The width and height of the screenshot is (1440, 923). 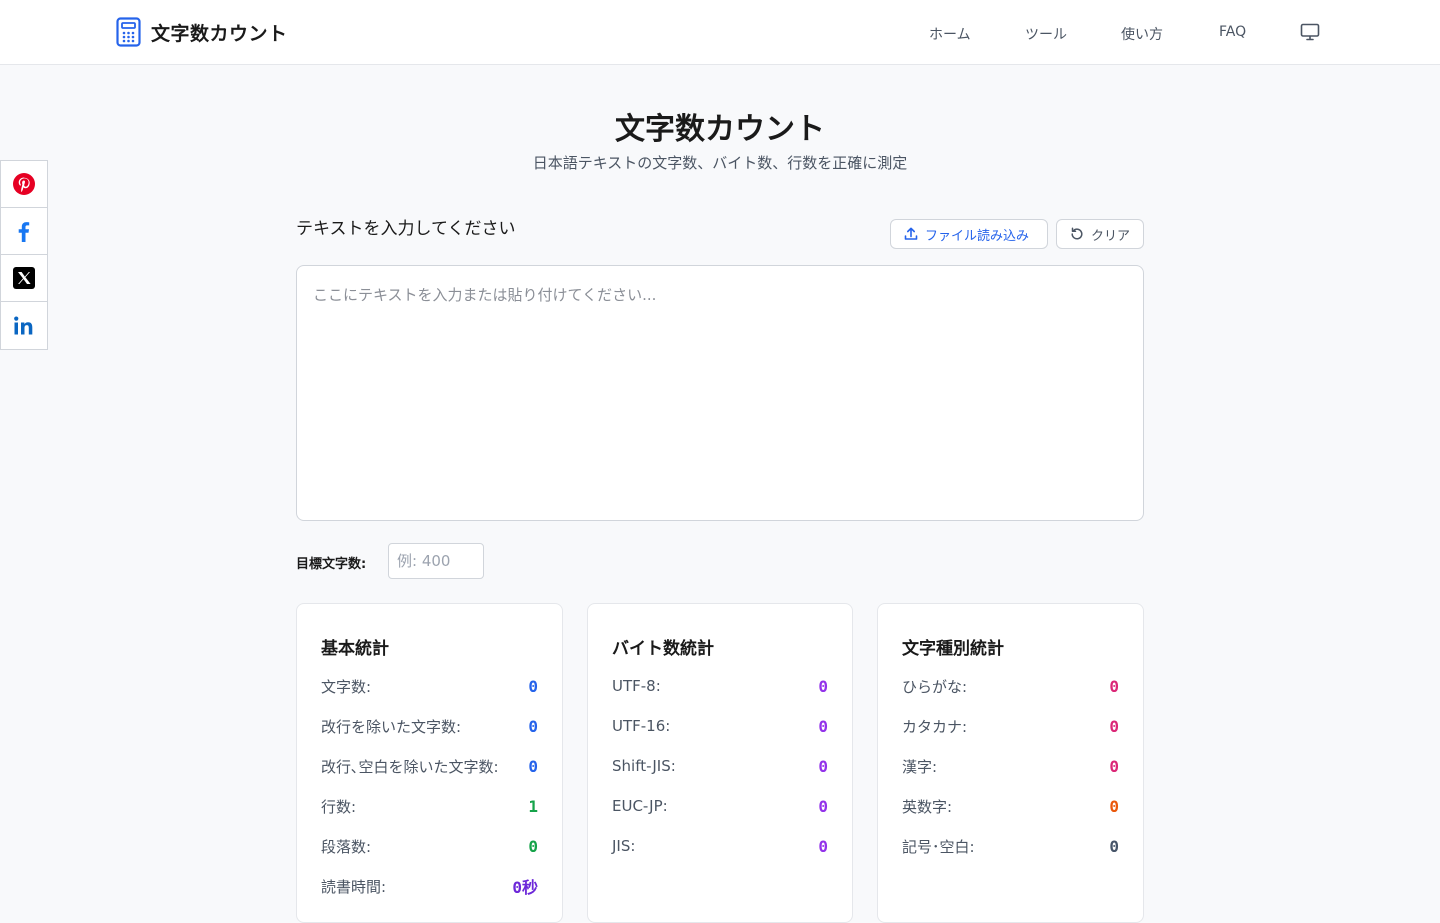 What do you see at coordinates (720, 846) in the screenshot?
I see `stat-row: JIS: 0` at bounding box center [720, 846].